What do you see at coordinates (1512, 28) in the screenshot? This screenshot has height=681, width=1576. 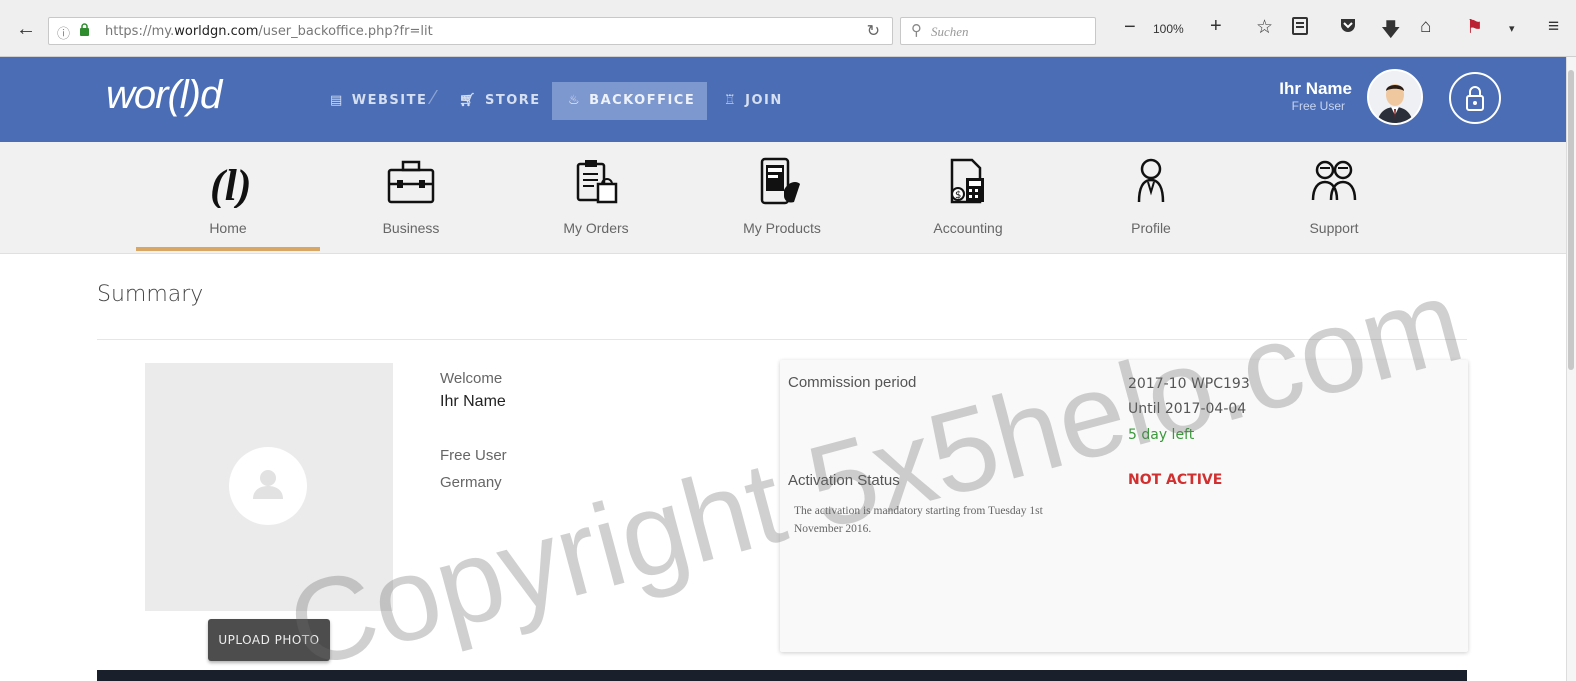 I see `overflow-icon: ▾` at bounding box center [1512, 28].